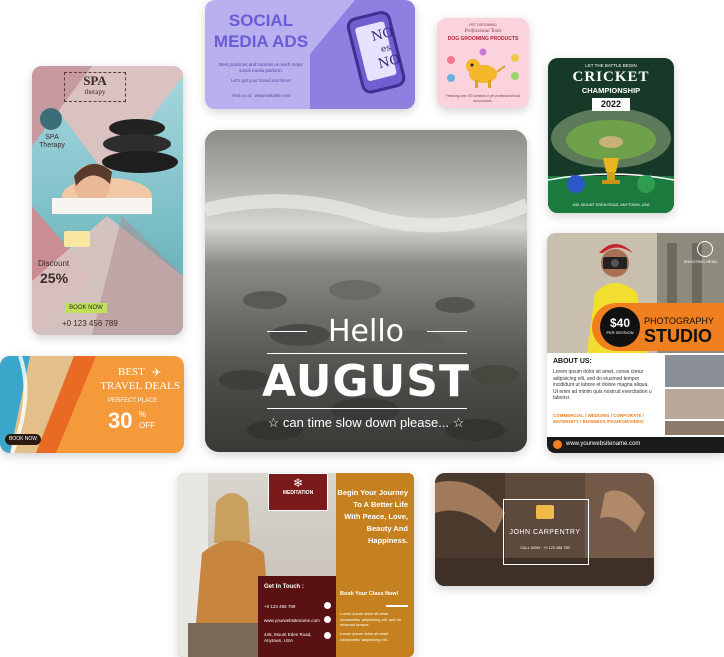 The height and width of the screenshot is (657, 724). I want to click on spa-book-button: BOOK NOW, so click(86, 308).